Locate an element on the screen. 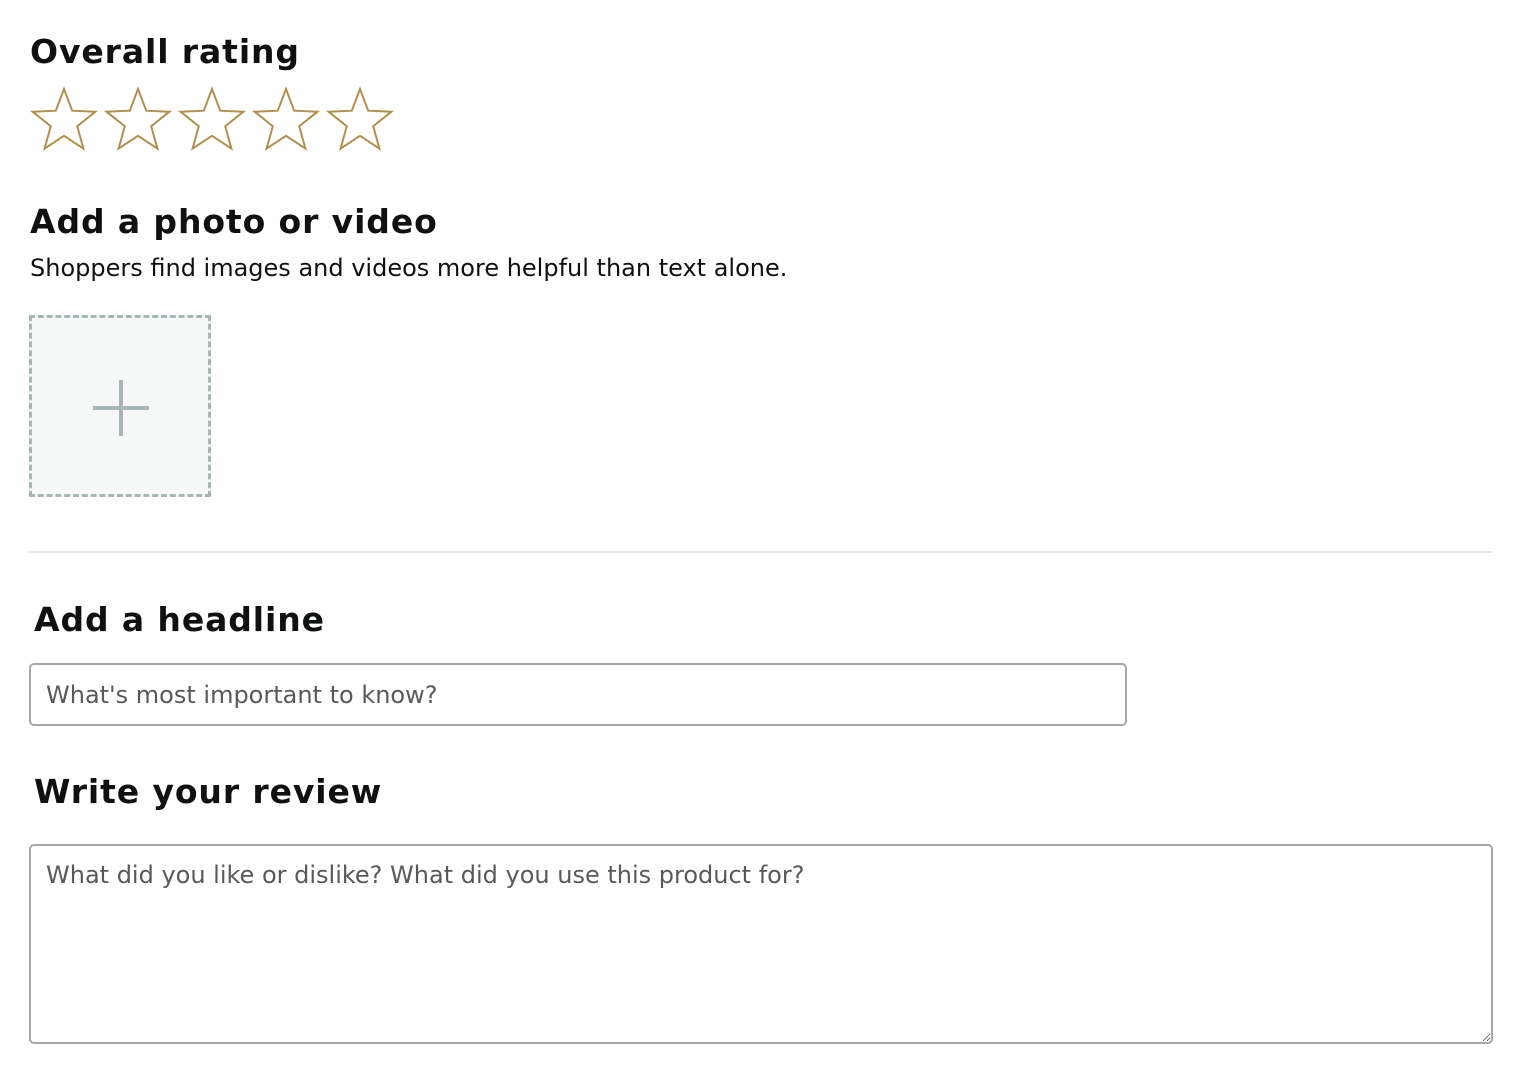 The image size is (1520, 1070). overall-rating-heading: Overall rating is located at coordinates (165, 51).